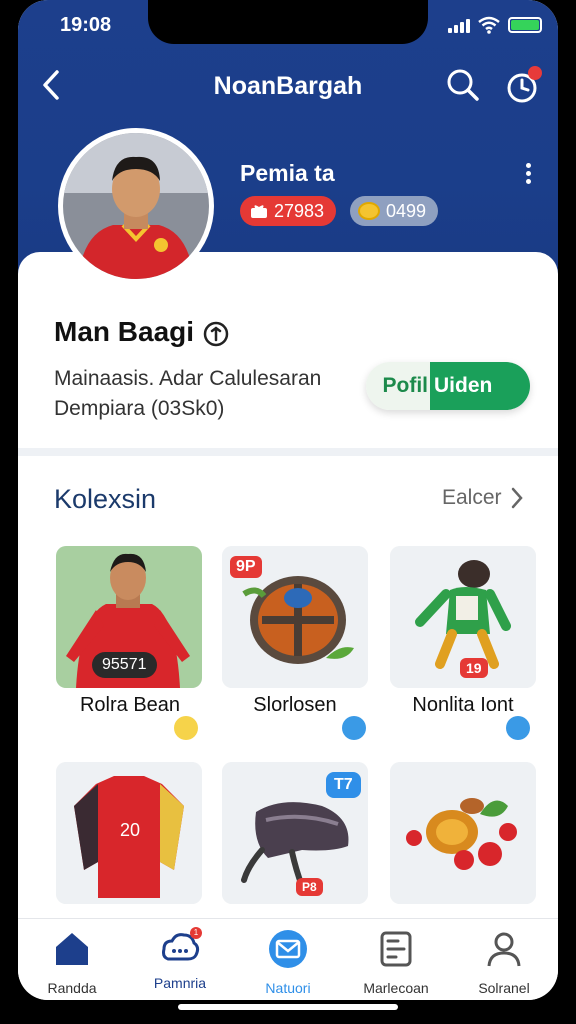  What do you see at coordinates (504, 988) in the screenshot?
I see `nav-label: Solranel` at bounding box center [504, 988].